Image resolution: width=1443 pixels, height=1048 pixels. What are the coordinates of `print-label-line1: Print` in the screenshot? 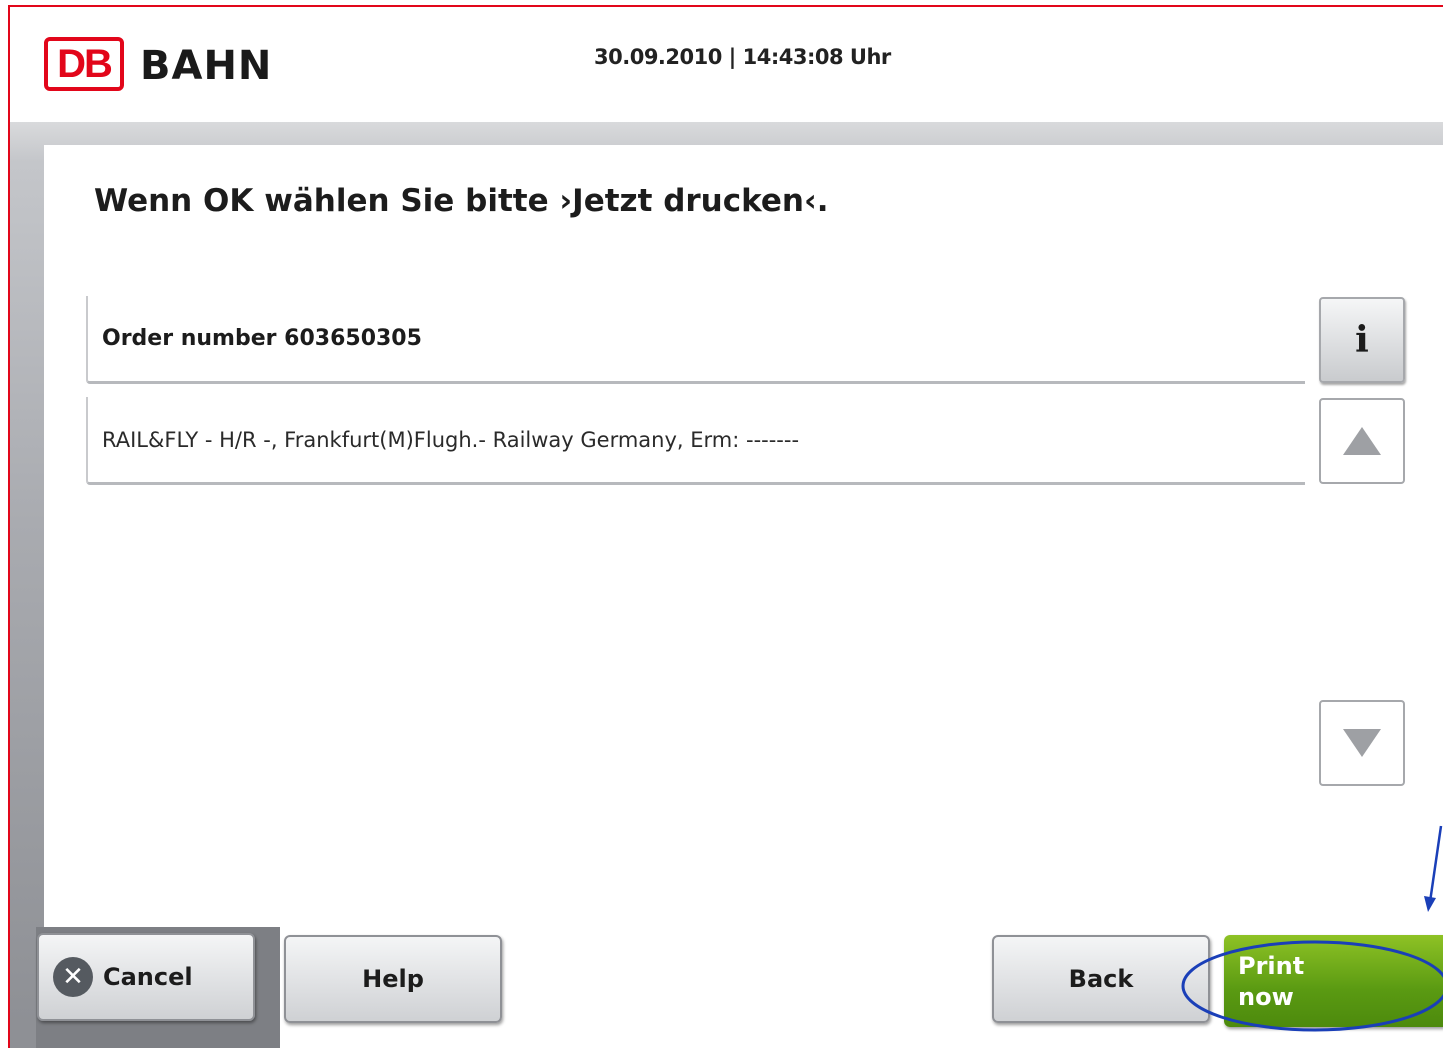 It's located at (1271, 966).